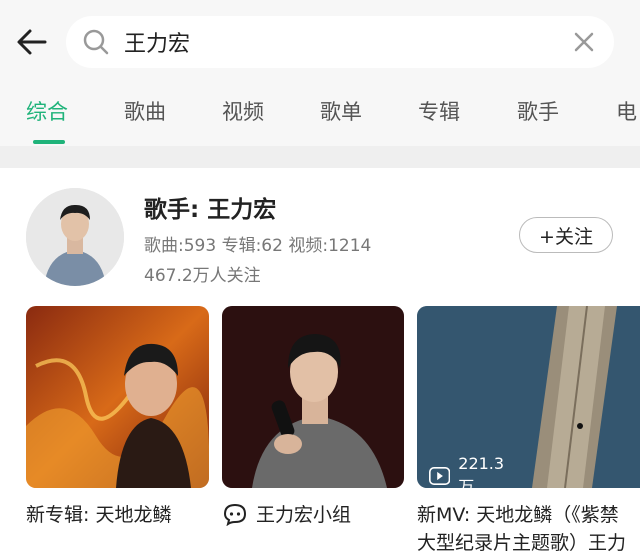 This screenshot has width=640, height=558. I want to click on album-title: 新专辑: 天地龙鳞, so click(99, 515).